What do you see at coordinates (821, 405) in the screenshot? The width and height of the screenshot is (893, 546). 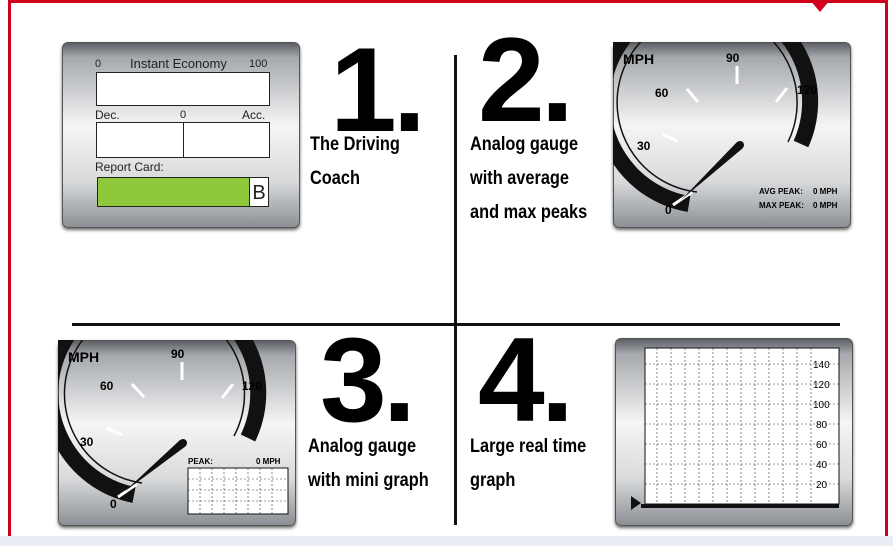 I see `y-tick-label: 100` at bounding box center [821, 405].